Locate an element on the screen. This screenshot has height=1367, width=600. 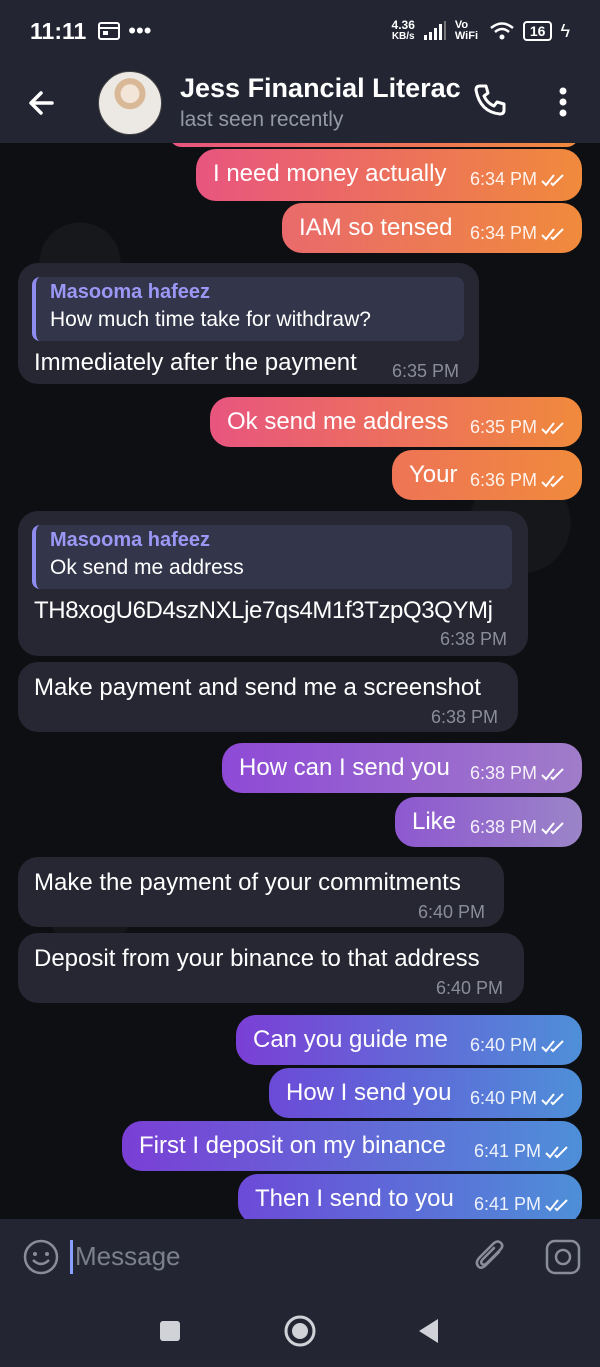
home-icon is located at coordinates (300, 1331).